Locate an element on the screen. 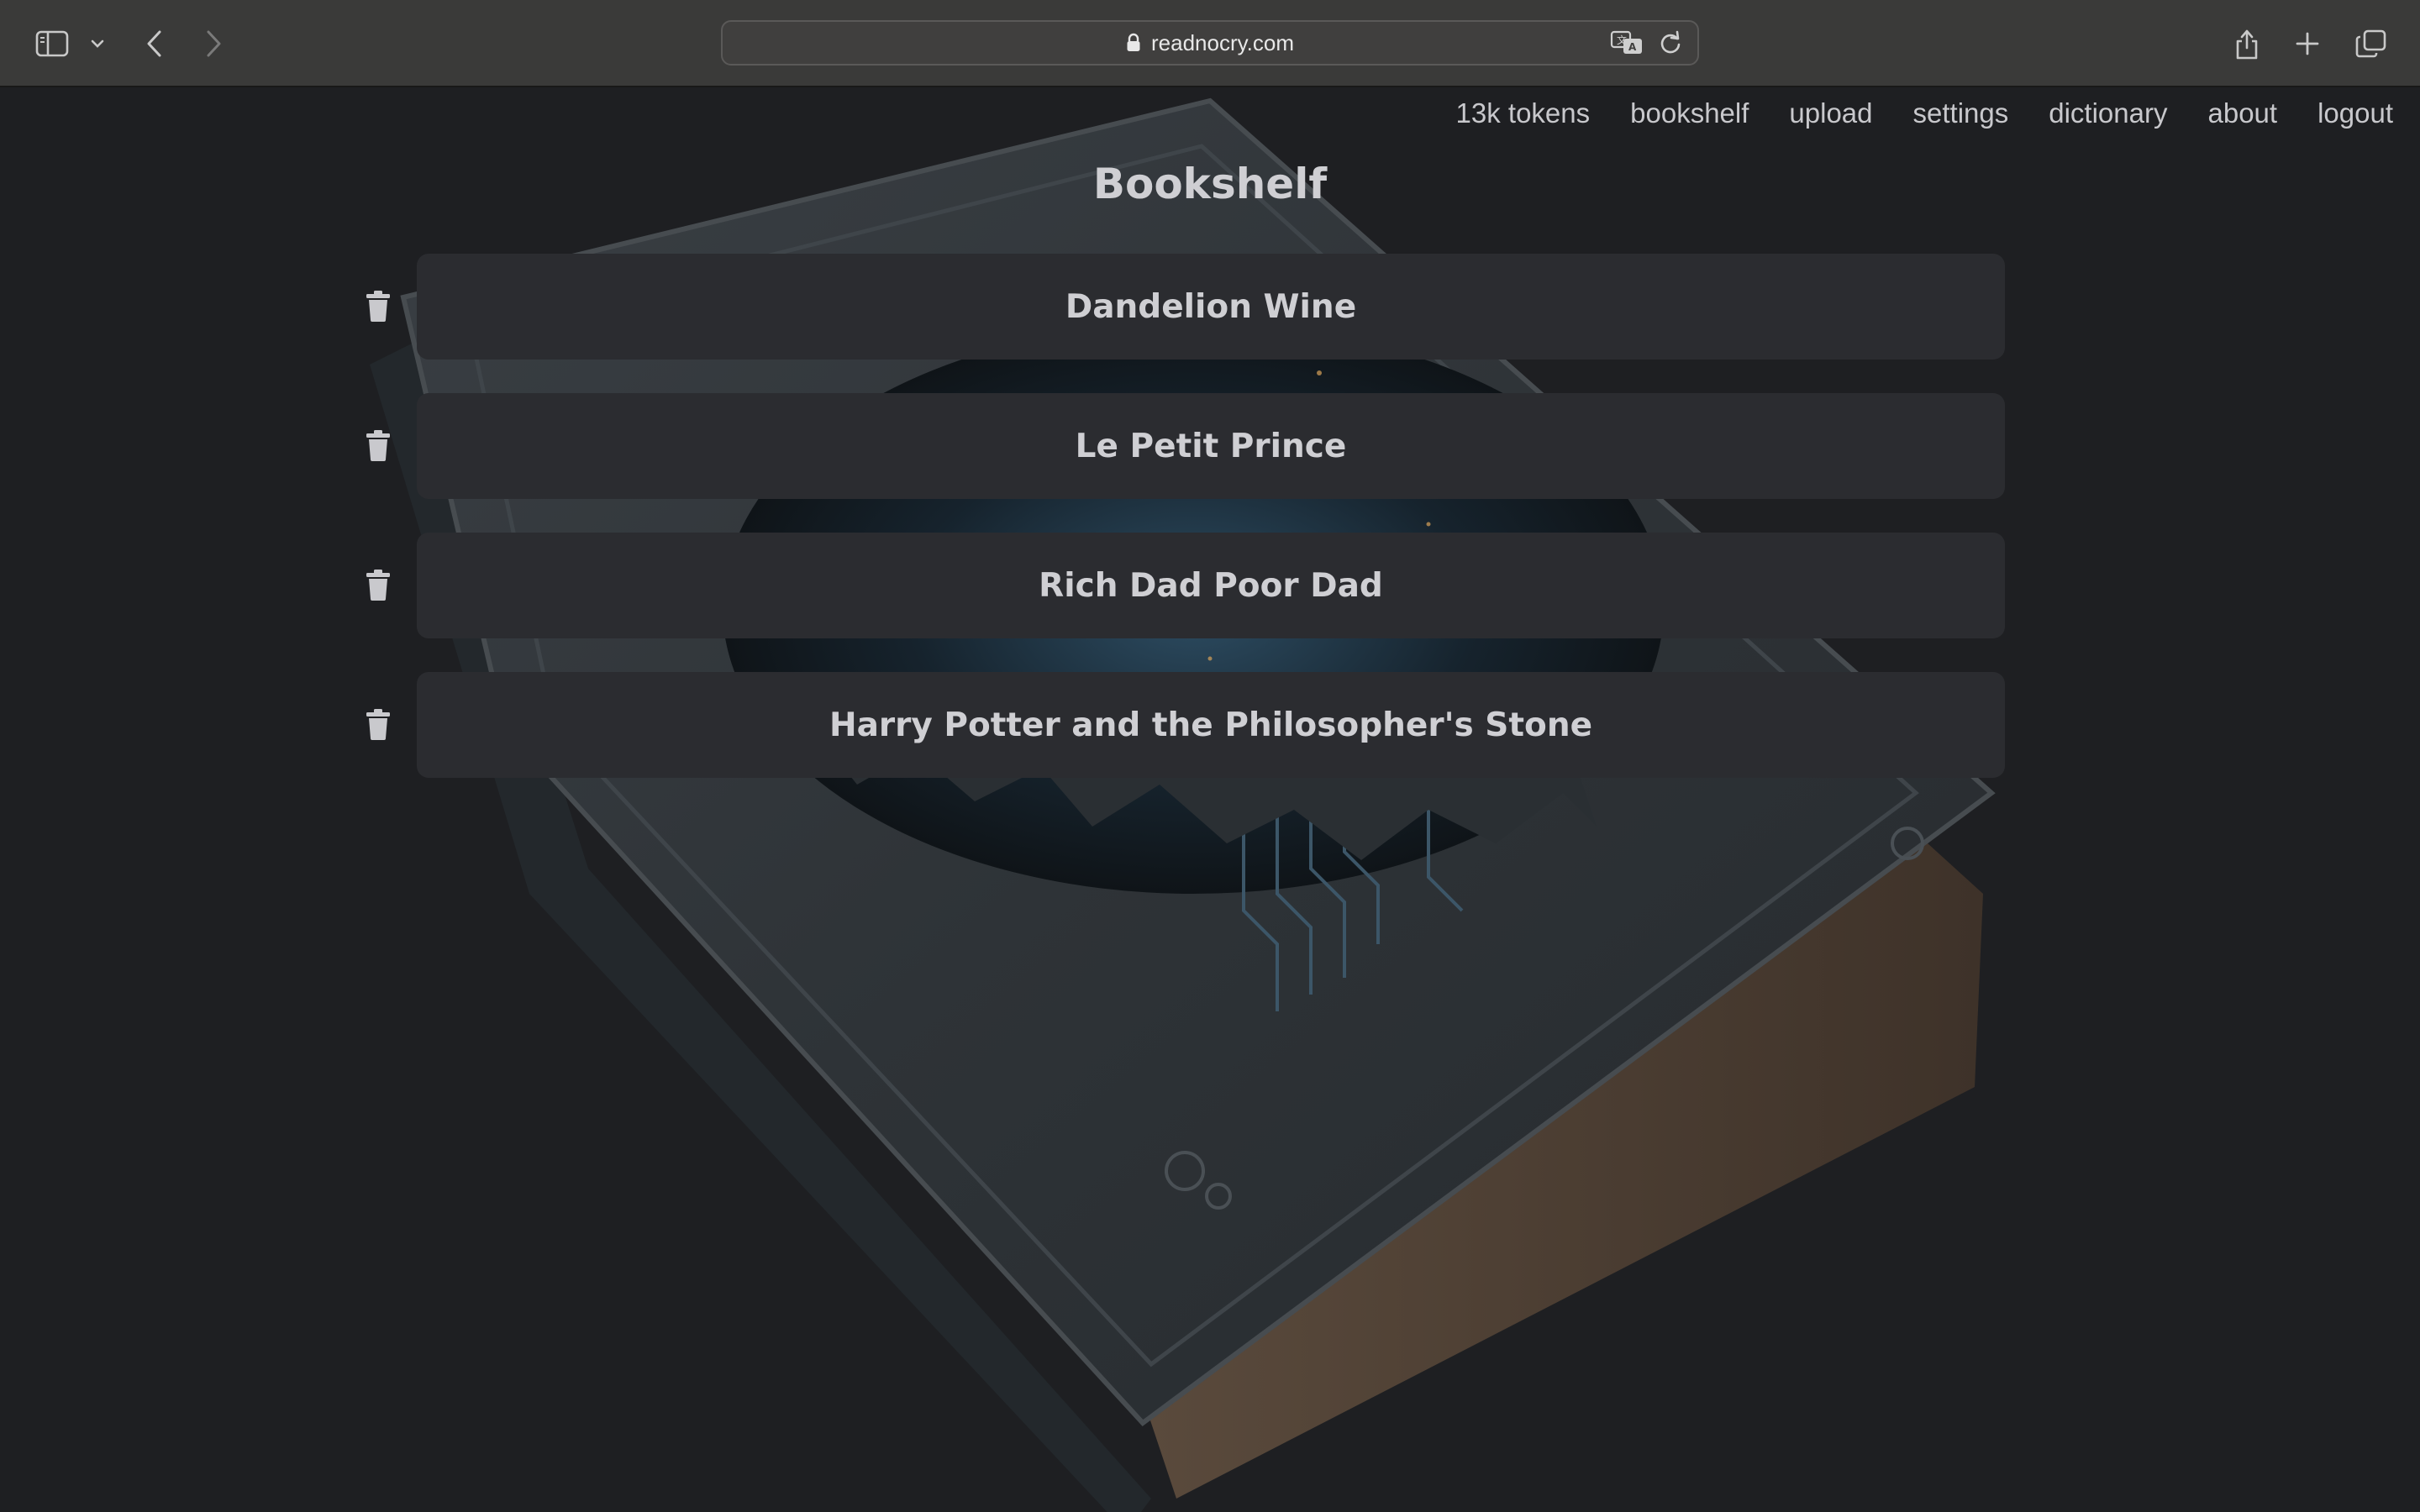  url-text: readnocry.com is located at coordinates (1223, 42).